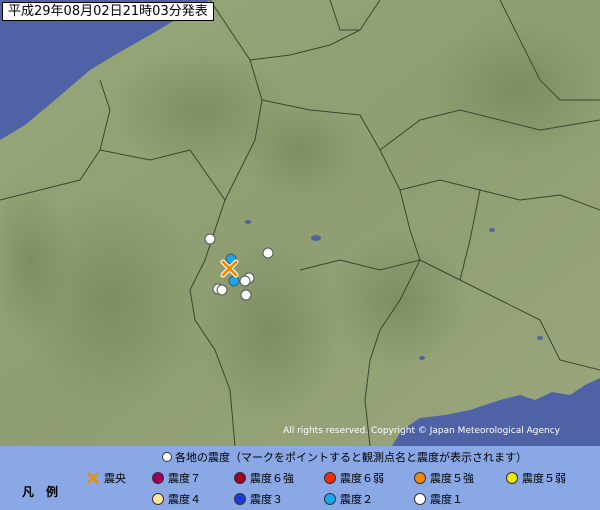  What do you see at coordinates (452, 478) in the screenshot?
I see `legend-label: 震度５強` at bounding box center [452, 478].